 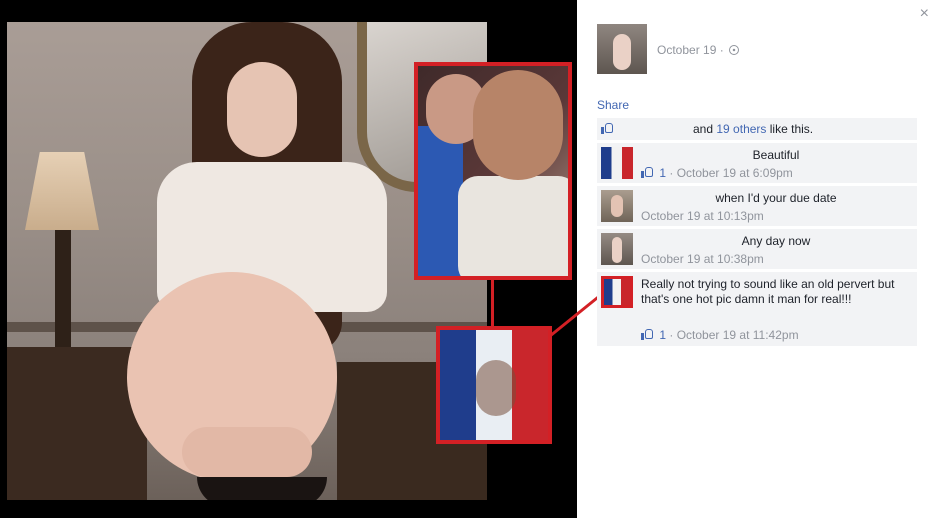 I want to click on connector-vertical, so click(x=492, y=303).